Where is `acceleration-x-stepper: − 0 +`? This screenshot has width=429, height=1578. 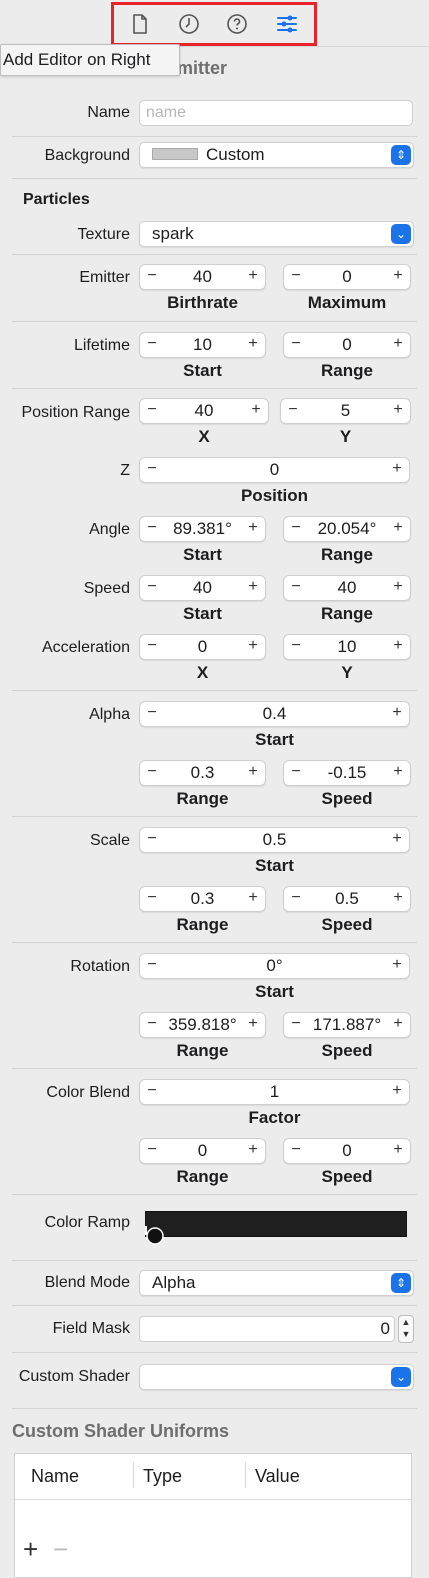
acceleration-x-stepper: − 0 + is located at coordinates (202, 647).